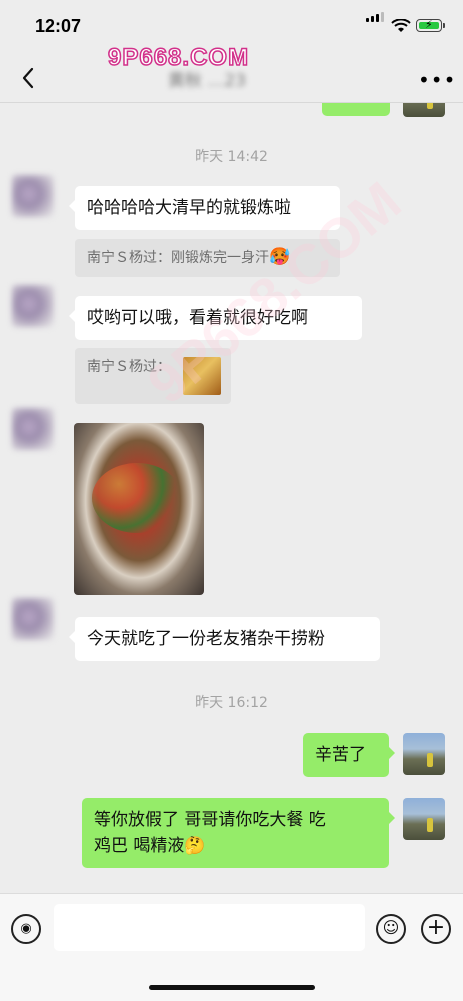  I want to click on message-bubble-incoming: 今天就吃了一份老友猪杂干捞粉, so click(224, 639).